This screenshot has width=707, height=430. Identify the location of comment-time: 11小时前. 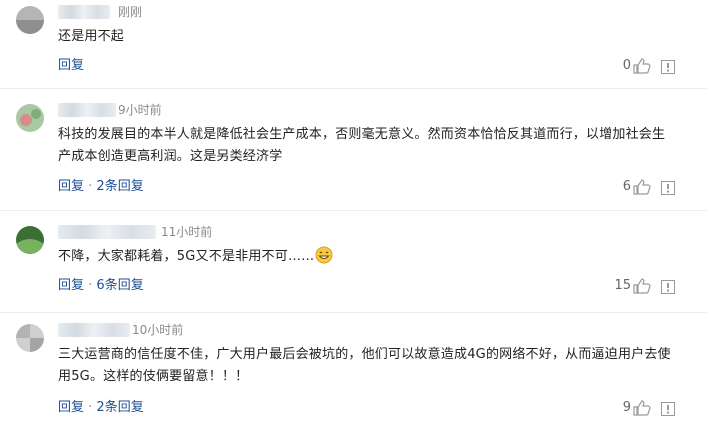
(187, 232).